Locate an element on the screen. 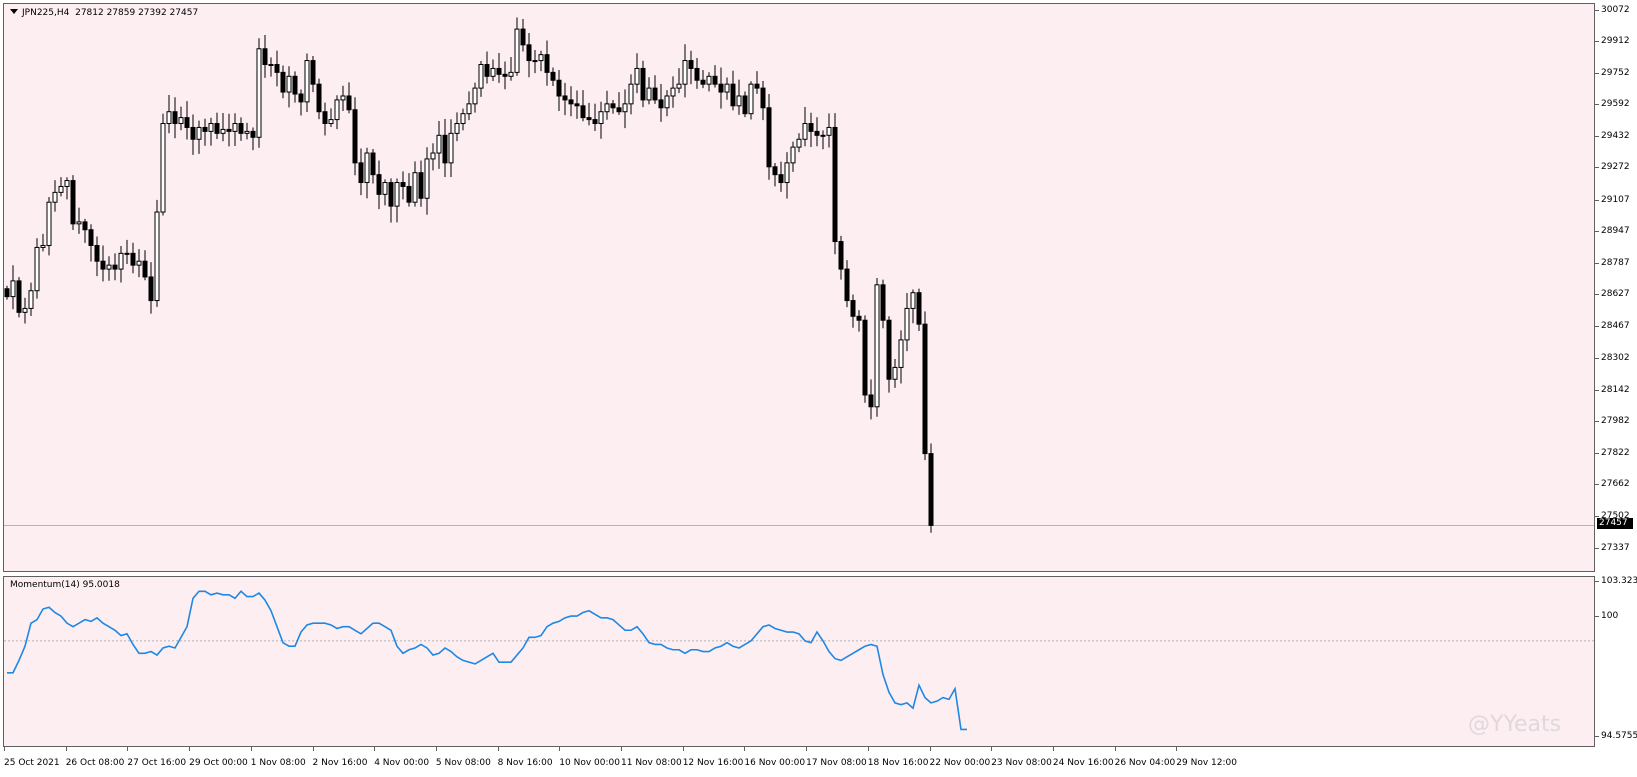 The height and width of the screenshot is (777, 1637). chart-title: JPN225,H4 27812 27859 27392 27457 is located at coordinates (104, 13).